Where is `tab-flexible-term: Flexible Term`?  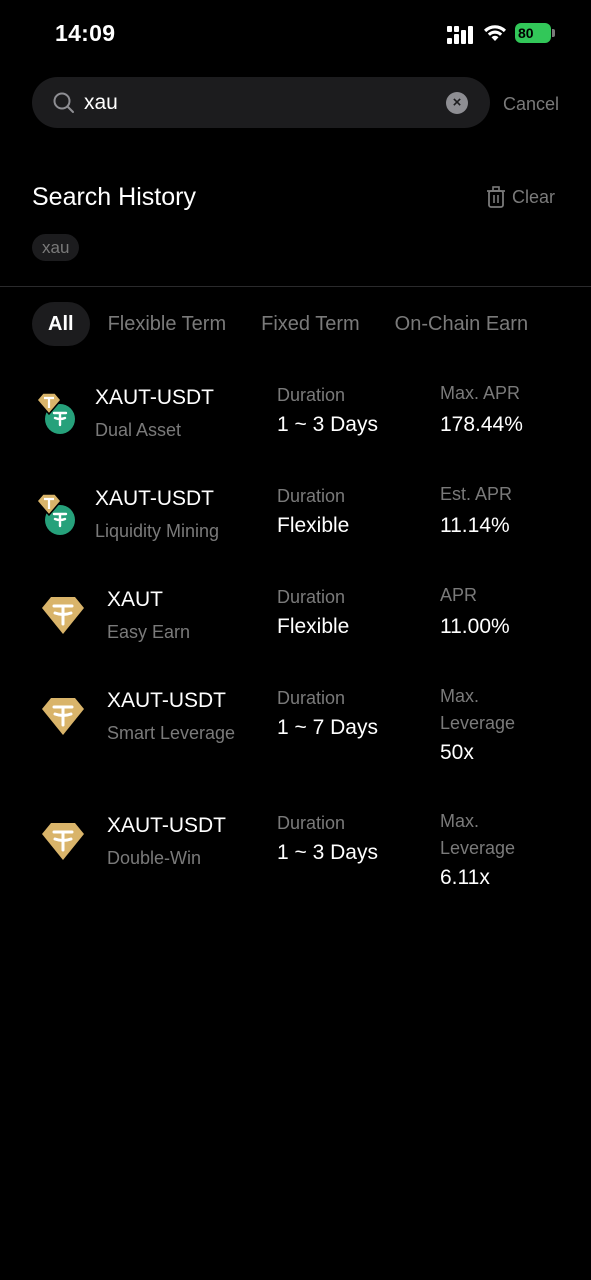
tab-flexible-term: Flexible Term is located at coordinates (167, 324).